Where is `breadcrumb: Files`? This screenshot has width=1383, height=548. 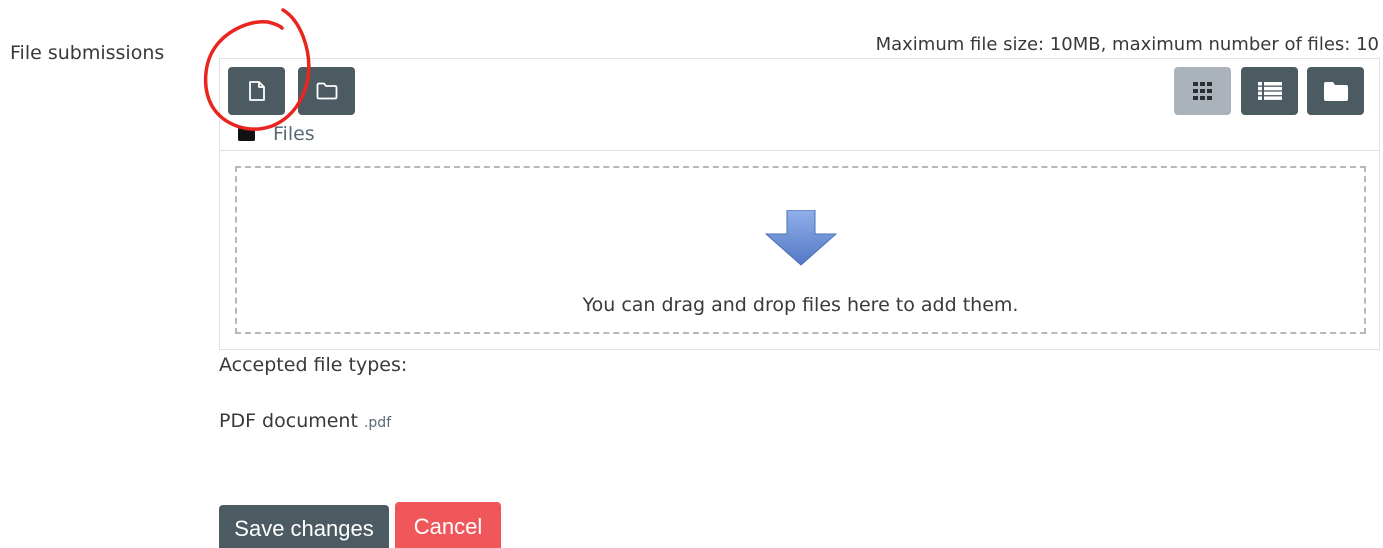 breadcrumb: Files is located at coordinates (276, 134).